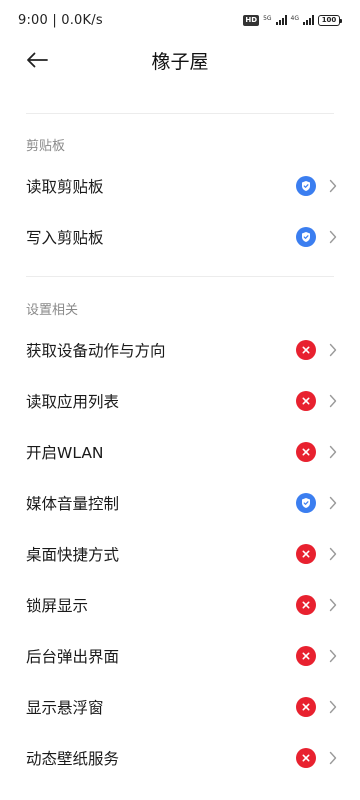  Describe the element at coordinates (180, 604) in the screenshot. I see `permission-row-lock-screen: 锁屏显示` at that location.